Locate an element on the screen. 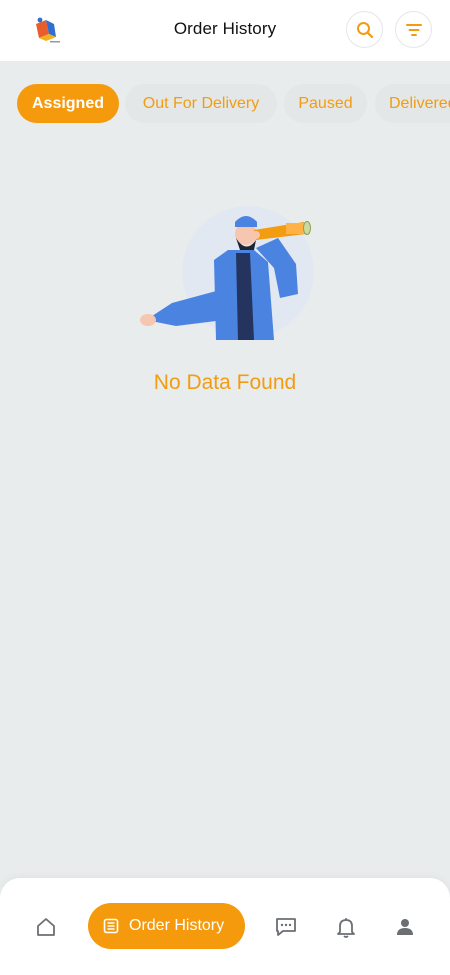  app-header: Order History is located at coordinates (225, 30).